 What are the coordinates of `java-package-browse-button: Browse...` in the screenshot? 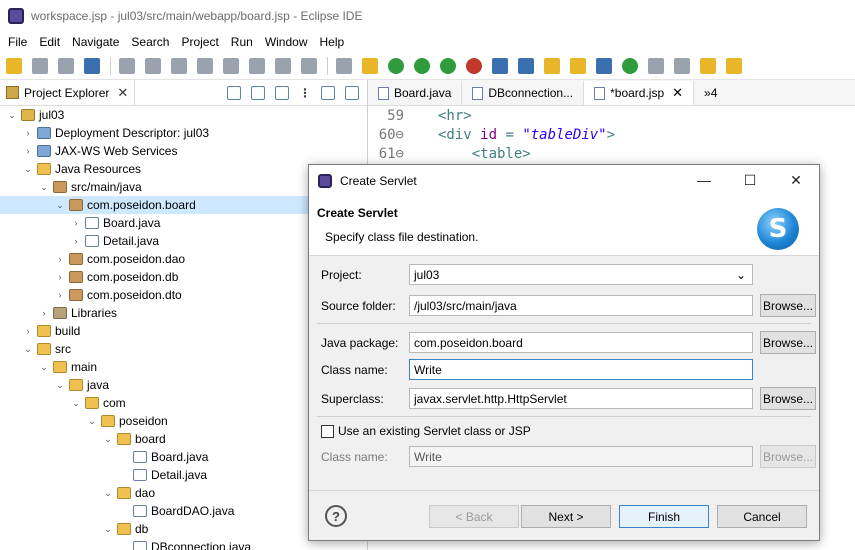 It's located at (788, 342).